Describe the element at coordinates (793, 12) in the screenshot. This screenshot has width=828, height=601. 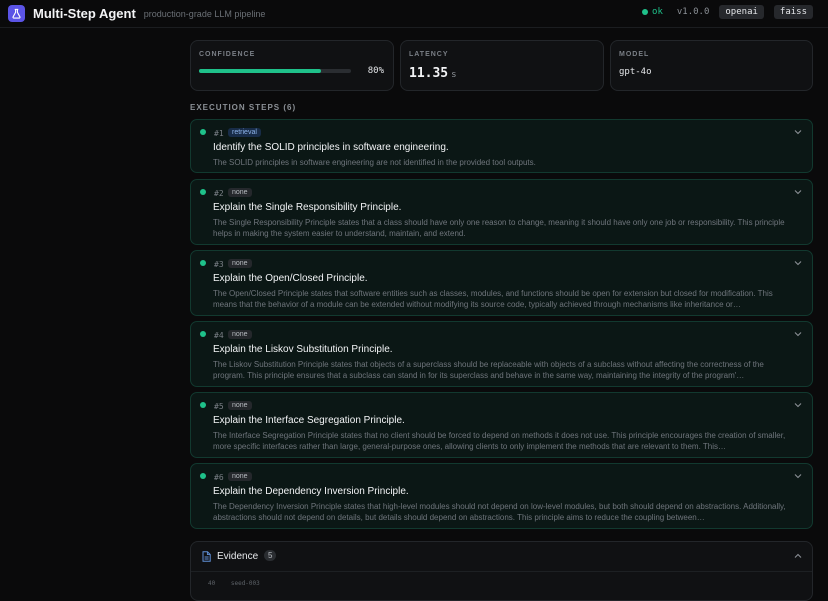
I see `vectorstore-pill: faiss` at that location.